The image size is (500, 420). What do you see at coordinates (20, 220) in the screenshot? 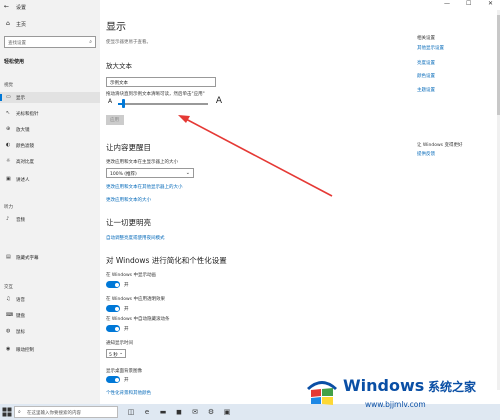
I see `sidebar-item-label: 音频` at bounding box center [20, 220].